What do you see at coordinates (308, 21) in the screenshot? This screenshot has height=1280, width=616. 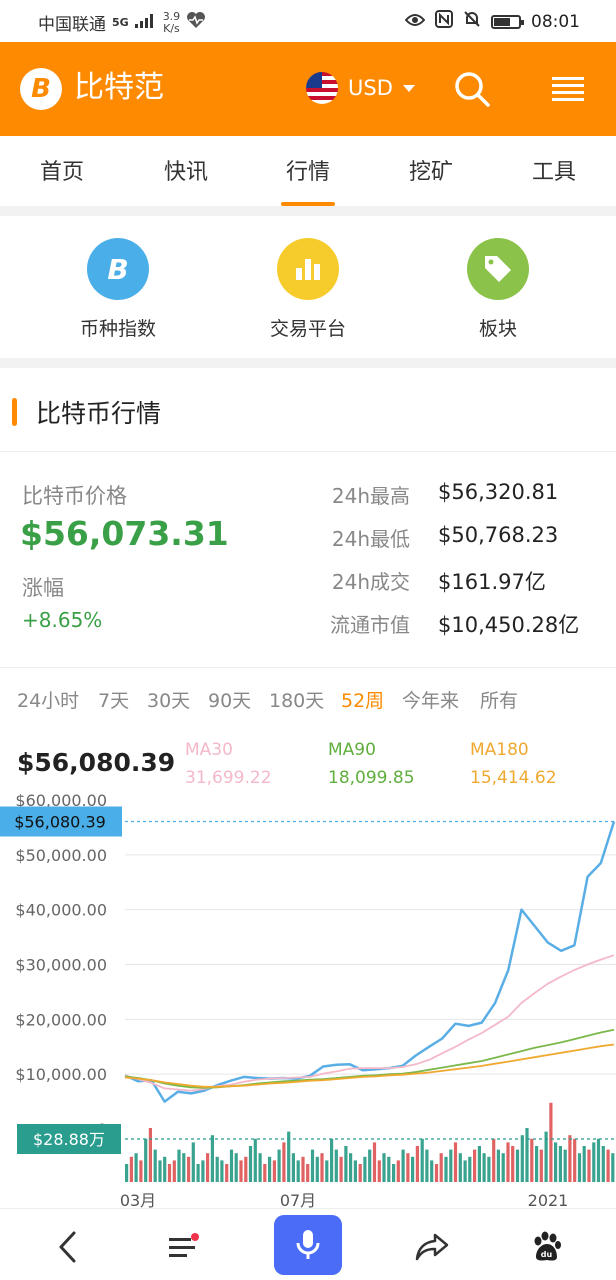 I see `status-bar: 中国联通 5G 3.9 K/s 08:01` at bounding box center [308, 21].